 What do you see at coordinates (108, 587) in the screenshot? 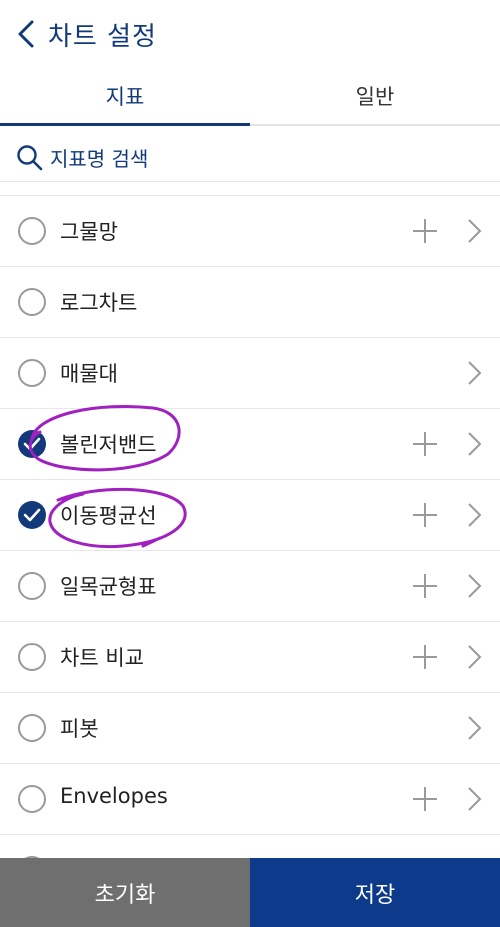
I see `list-item-label: 일목균형표` at bounding box center [108, 587].